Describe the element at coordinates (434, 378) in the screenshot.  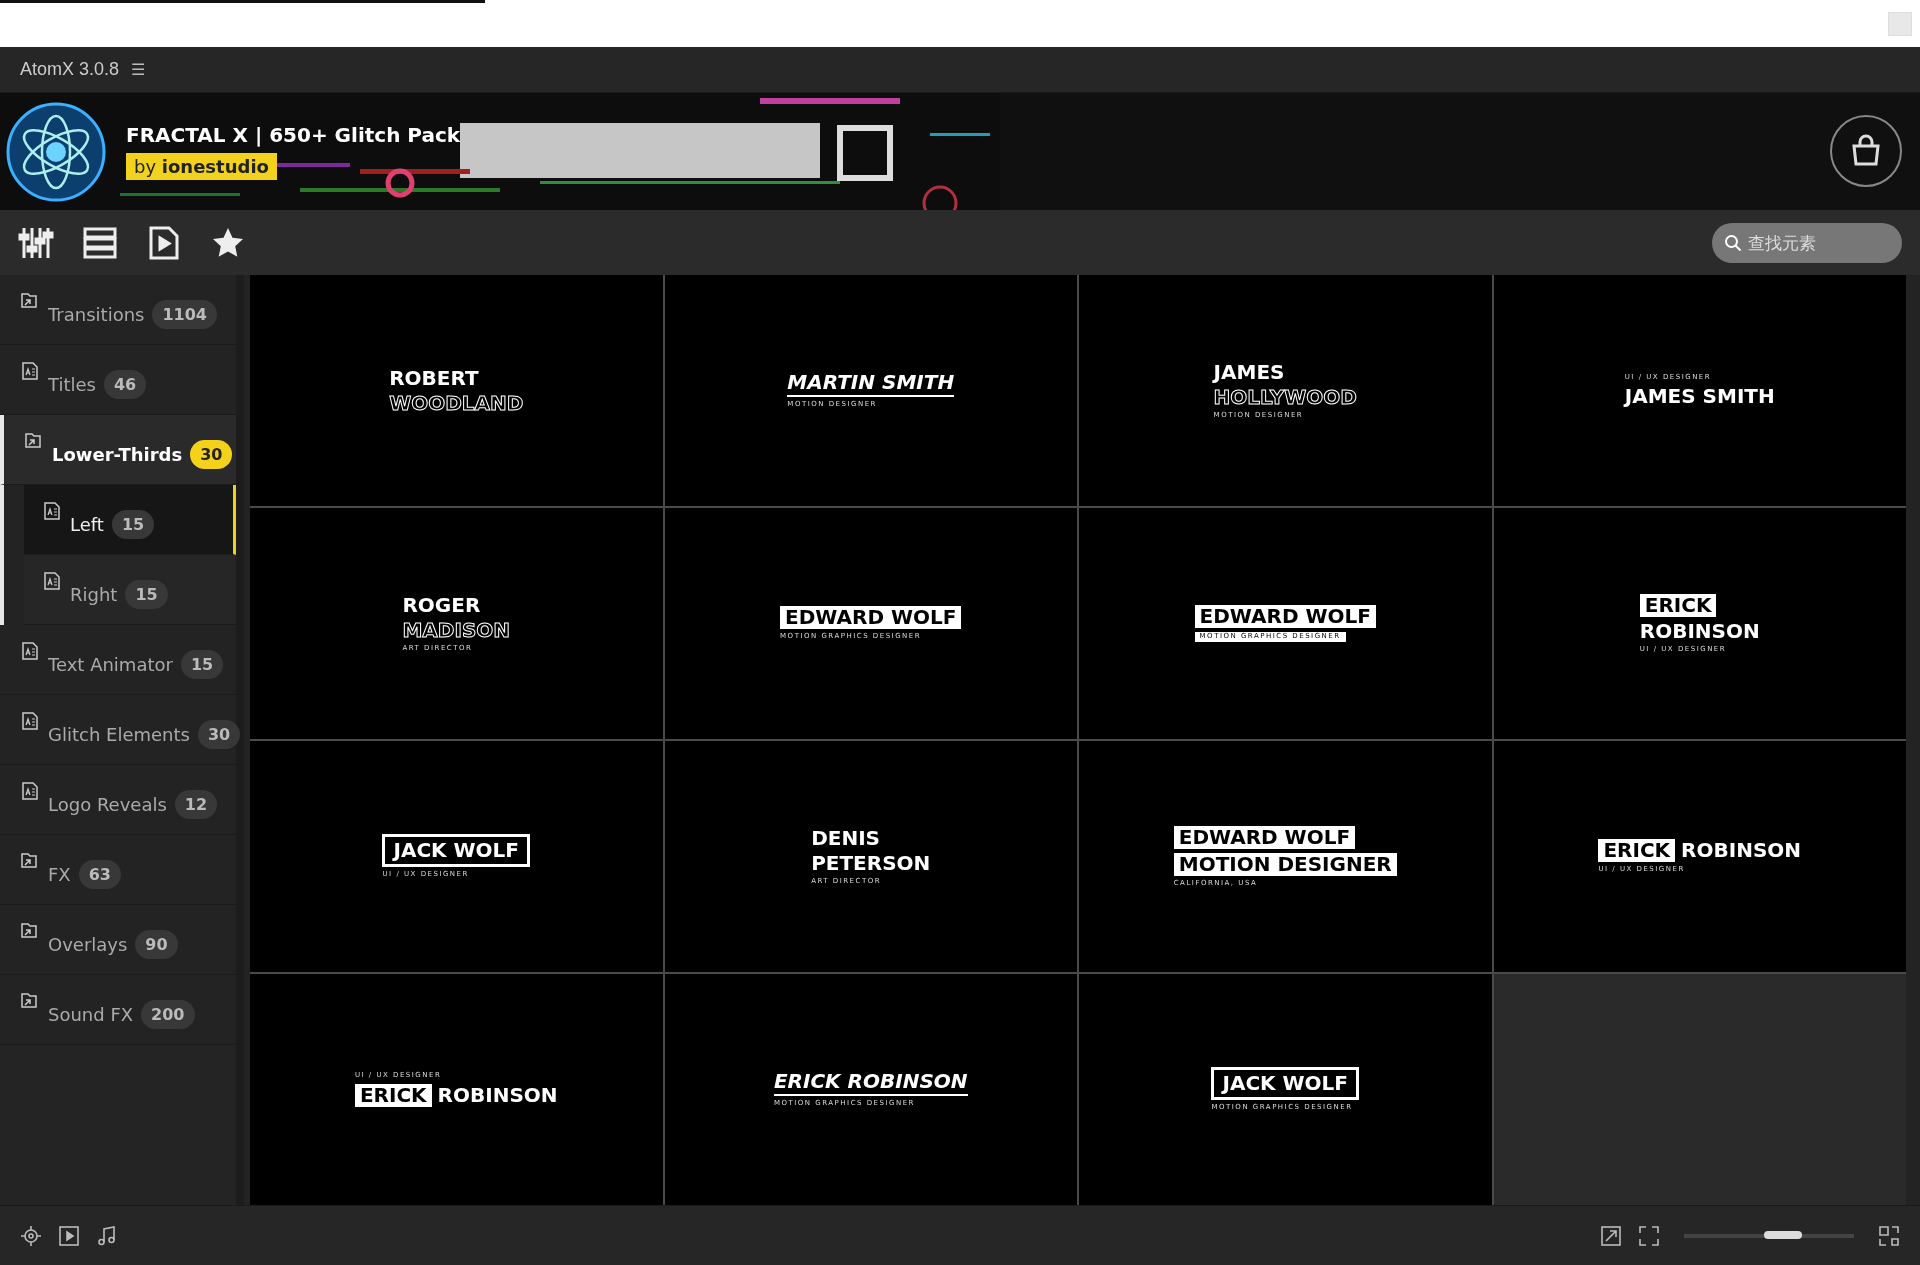
I see `tile-text: ROBERT` at that location.